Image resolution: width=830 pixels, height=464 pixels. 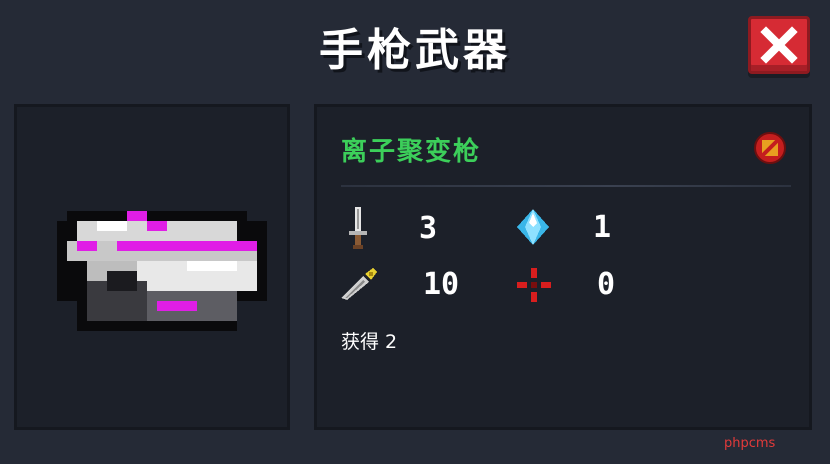 I want to click on sword-icon, so click(x=358, y=228).